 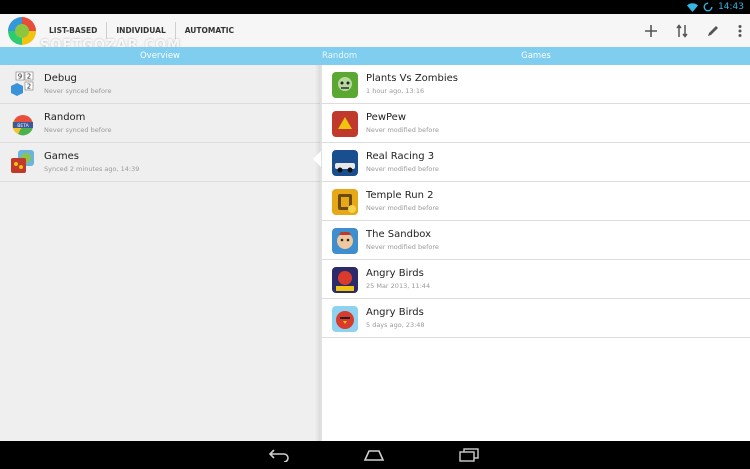 I want to click on profile-item-games: Games Synced 2 minutes ago, 14:39, so click(x=160, y=162).